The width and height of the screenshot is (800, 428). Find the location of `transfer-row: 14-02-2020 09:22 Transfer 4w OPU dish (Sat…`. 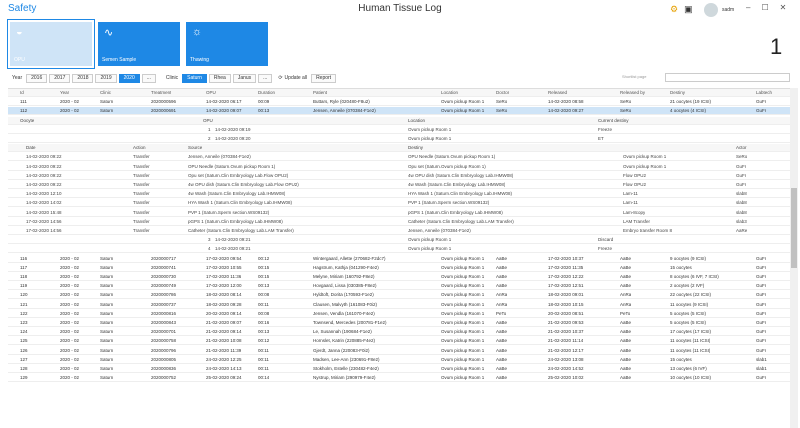

transfer-row: 14-02-2020 09:22 Transfer 4w OPU dish (Sat… is located at coordinates (400, 185).